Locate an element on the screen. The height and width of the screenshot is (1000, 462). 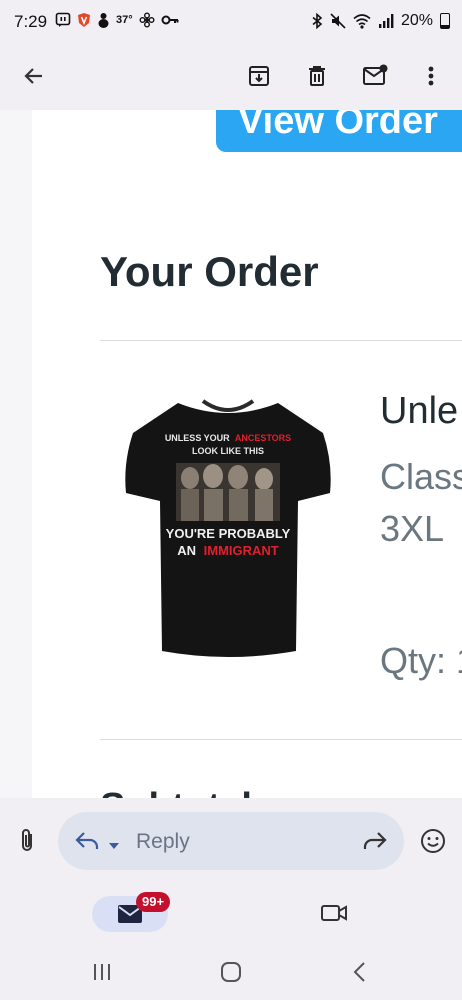
bluetooth-icon is located at coordinates (317, 21).